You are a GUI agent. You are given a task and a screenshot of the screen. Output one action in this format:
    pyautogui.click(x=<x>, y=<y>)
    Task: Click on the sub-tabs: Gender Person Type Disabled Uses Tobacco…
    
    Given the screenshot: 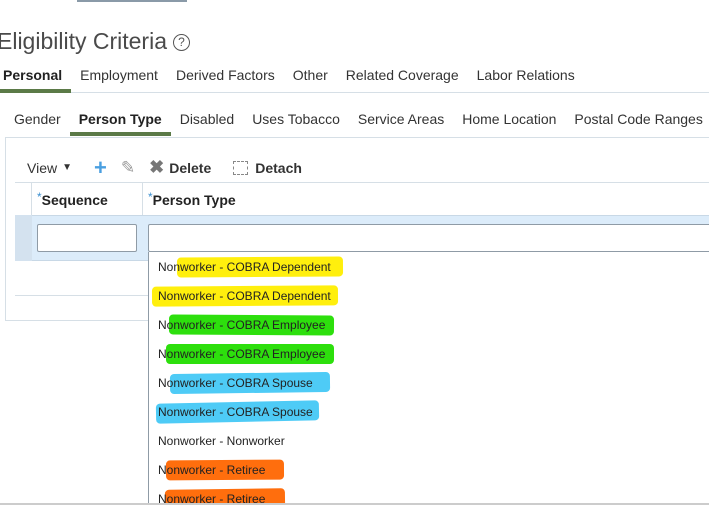 What is the action you would take?
    pyautogui.click(x=357, y=123)
    